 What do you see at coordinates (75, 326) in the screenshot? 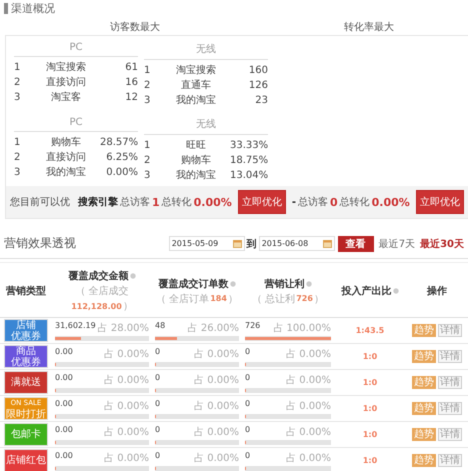
I see `metric-value: 31,602.19` at bounding box center [75, 326].